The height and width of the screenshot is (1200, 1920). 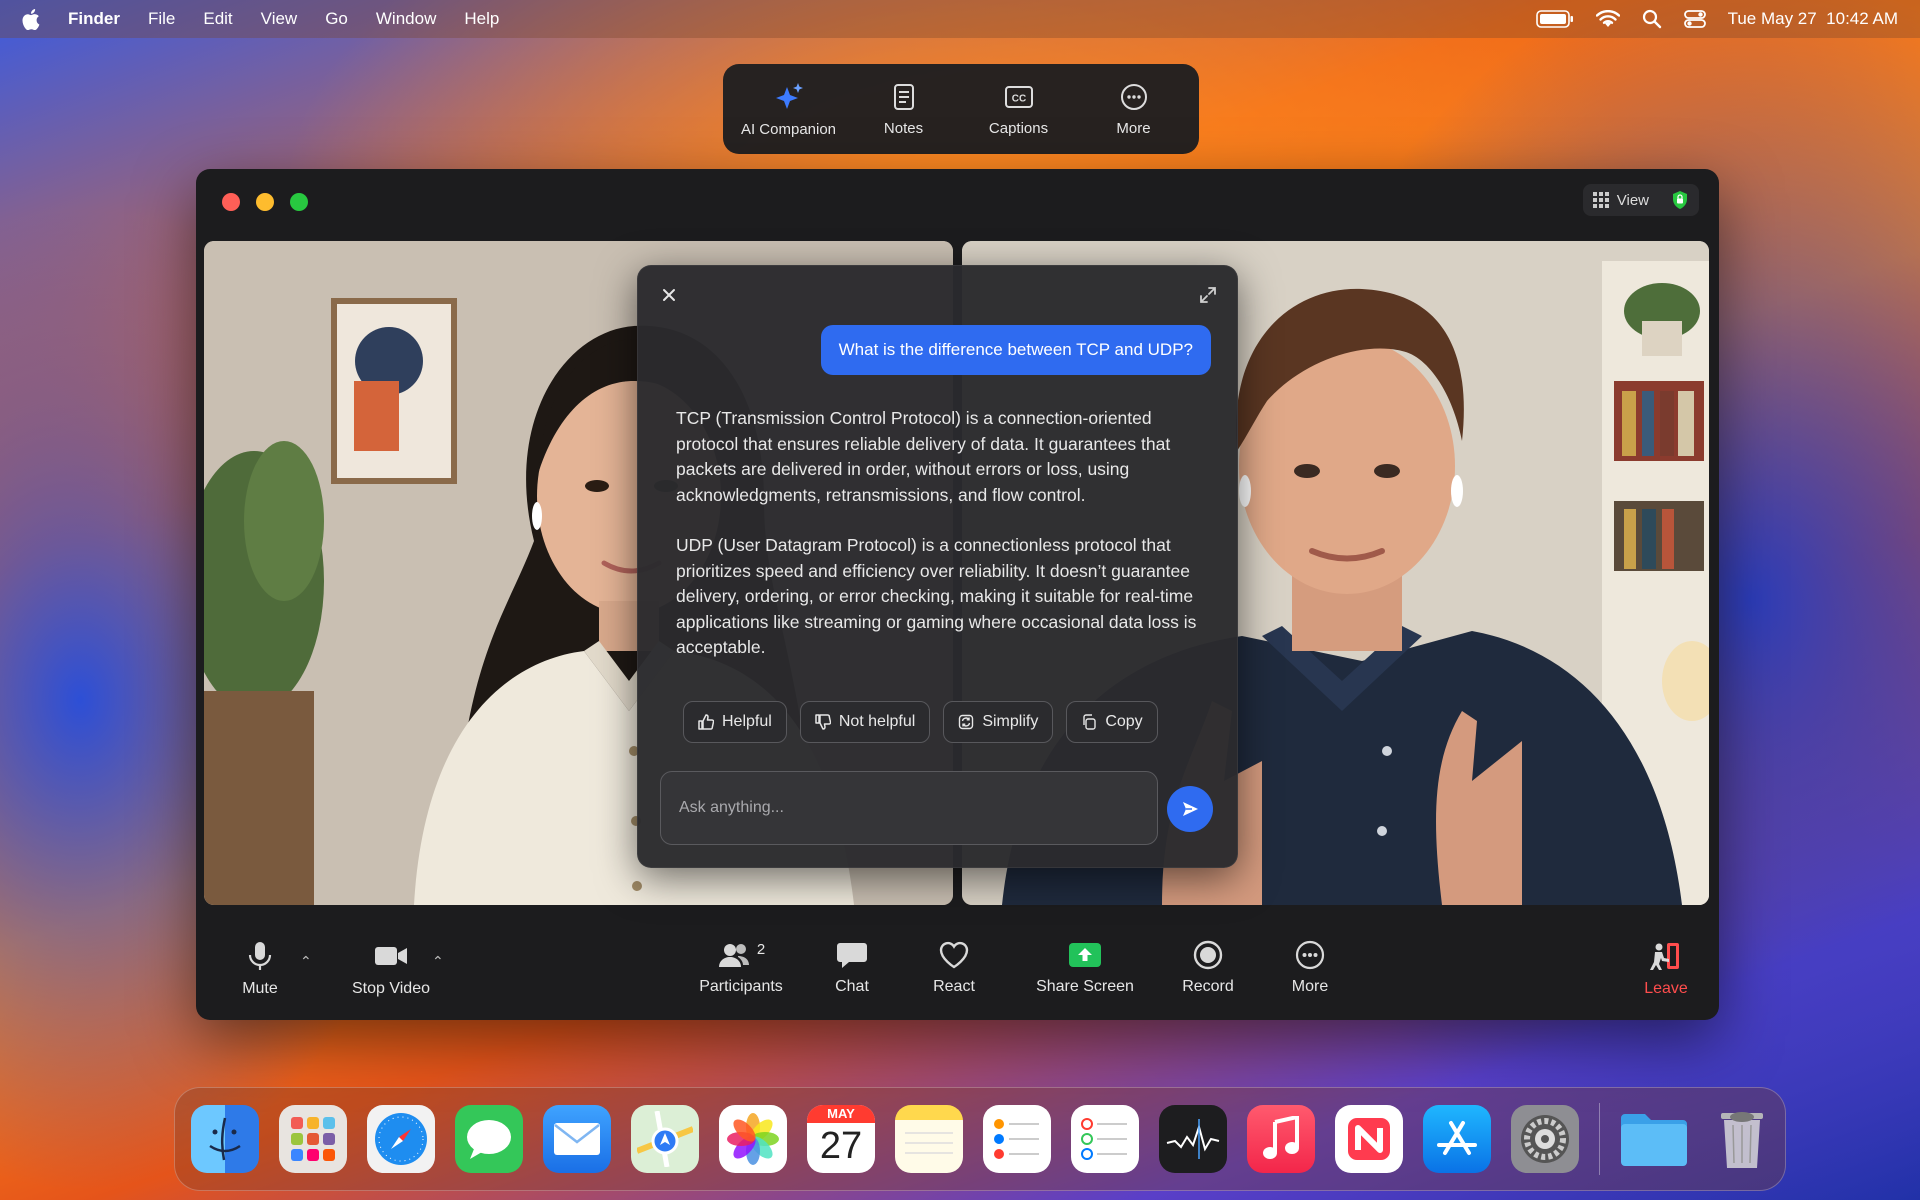 I want to click on dock-stocks, so click(x=1193, y=1139).